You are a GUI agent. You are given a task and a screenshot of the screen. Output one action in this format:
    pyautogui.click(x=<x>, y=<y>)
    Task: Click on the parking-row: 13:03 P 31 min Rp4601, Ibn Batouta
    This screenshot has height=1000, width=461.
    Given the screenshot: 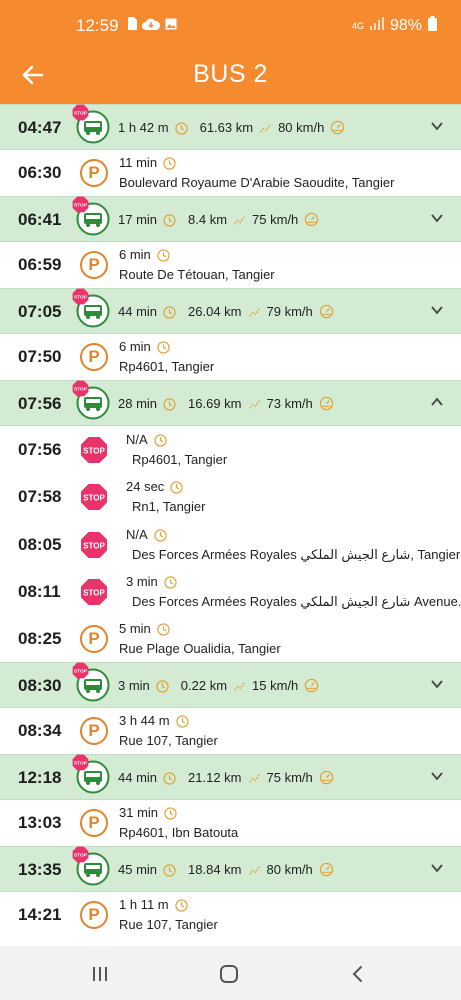 What is the action you would take?
    pyautogui.click(x=230, y=823)
    